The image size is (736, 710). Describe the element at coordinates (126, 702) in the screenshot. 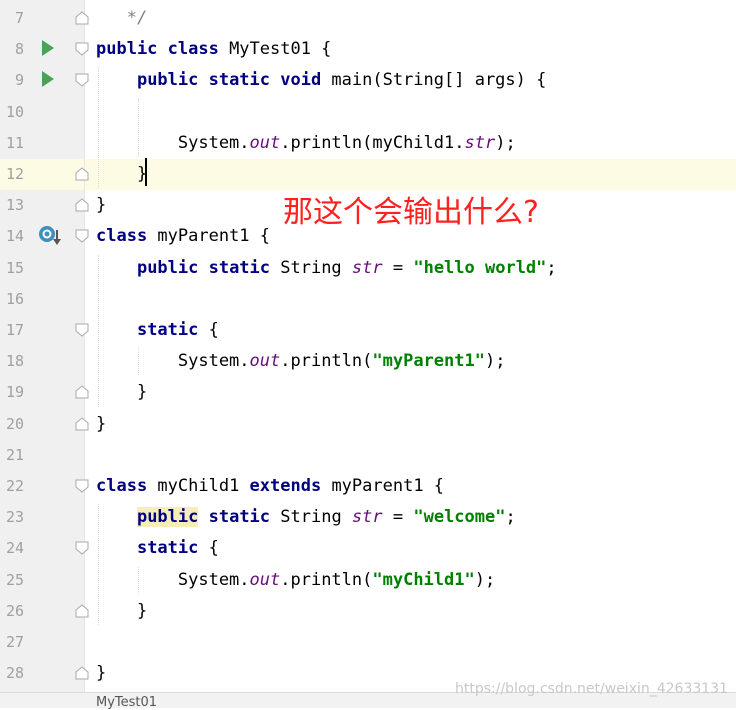

I see `file-tab-label: MyTest01` at that location.